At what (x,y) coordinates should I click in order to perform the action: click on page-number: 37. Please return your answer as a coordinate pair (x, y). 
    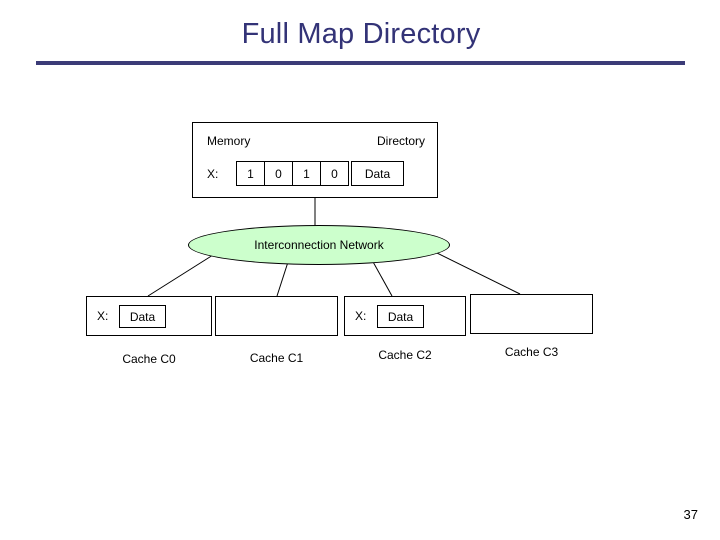
    Looking at the image, I should click on (690, 514).